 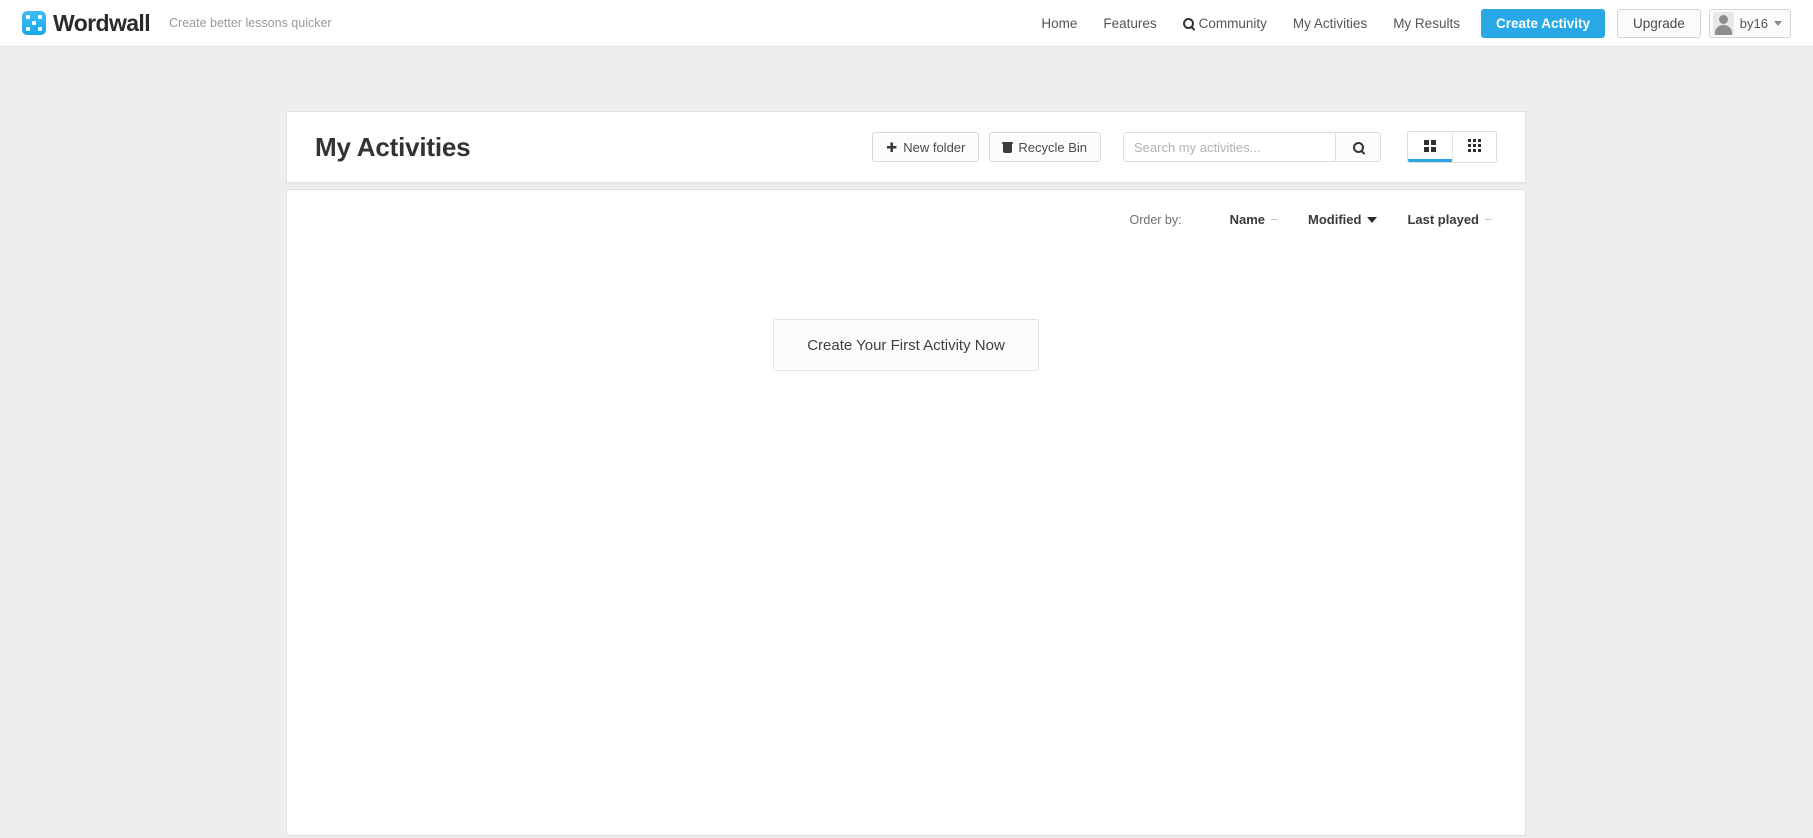 I want to click on page-toolbar: ✚ New folder Recycle Bin, so click(x=1179, y=147).